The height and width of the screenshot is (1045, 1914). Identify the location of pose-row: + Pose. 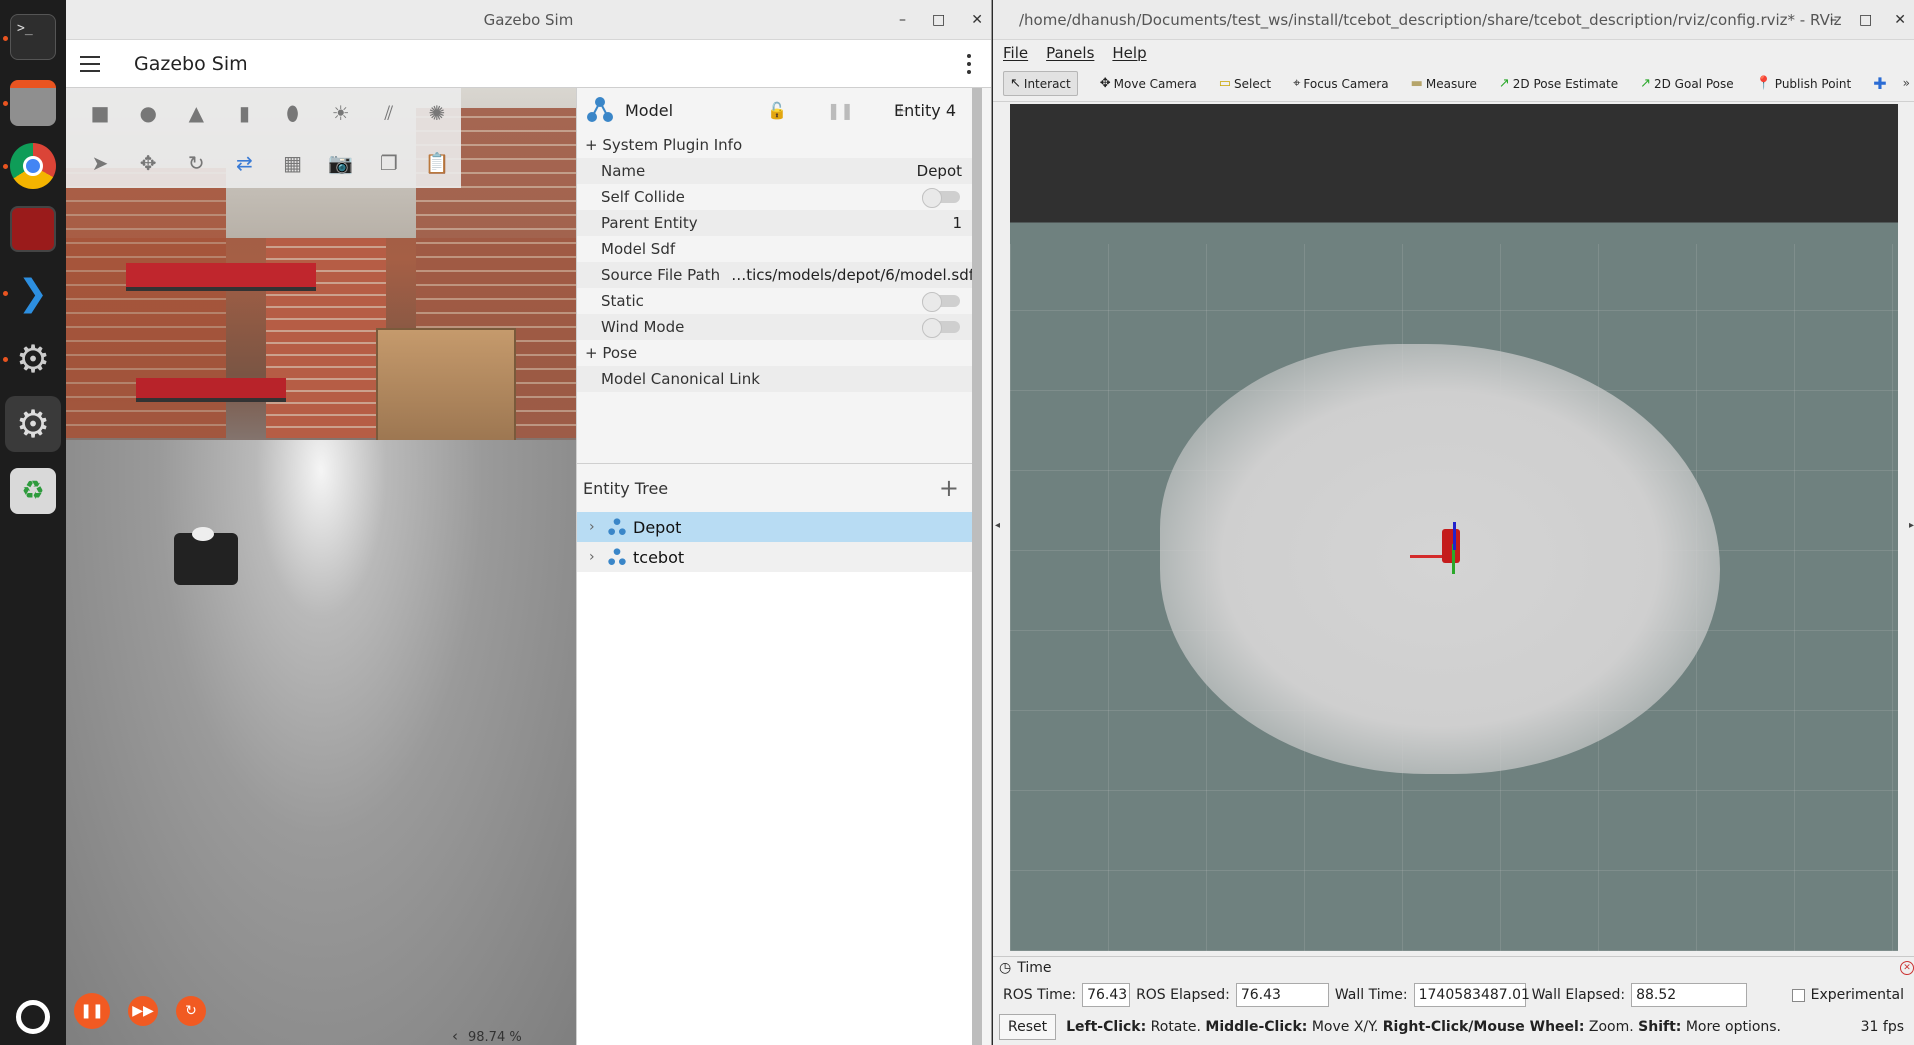
(779, 353).